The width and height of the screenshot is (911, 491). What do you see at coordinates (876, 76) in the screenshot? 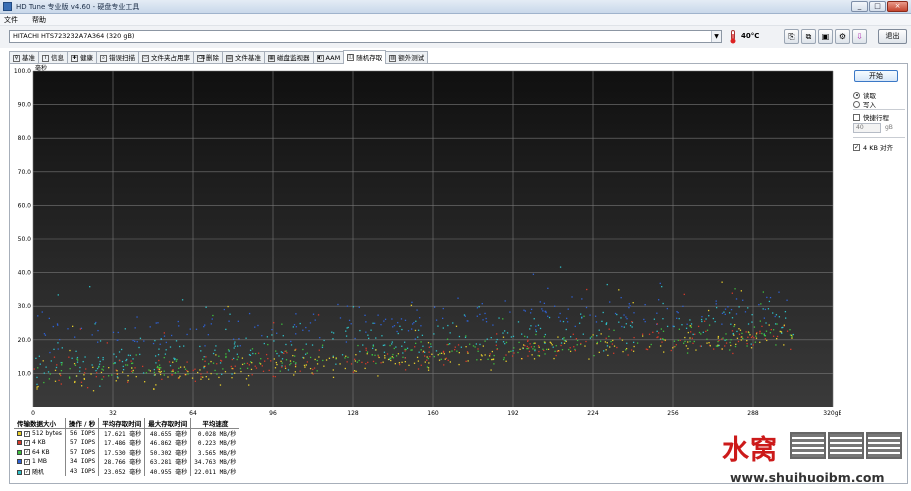
I see `start-button: 开始` at bounding box center [876, 76].